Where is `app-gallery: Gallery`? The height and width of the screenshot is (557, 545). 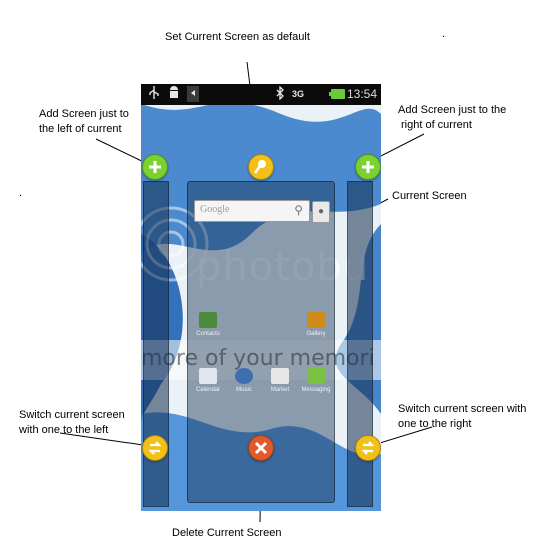
app-gallery: Gallery is located at coordinates (316, 324).